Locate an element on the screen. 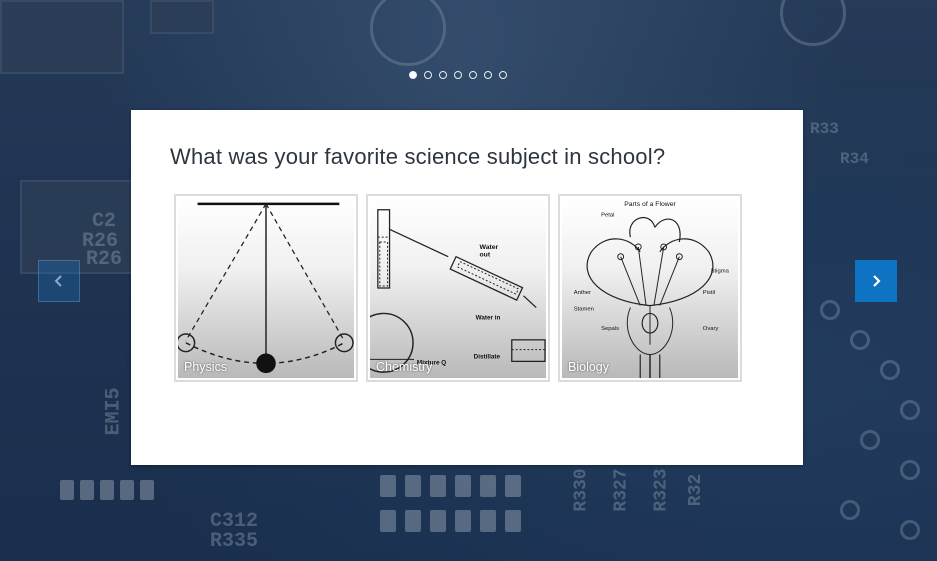 The width and height of the screenshot is (937, 561). slide-pager is located at coordinates (458, 75).